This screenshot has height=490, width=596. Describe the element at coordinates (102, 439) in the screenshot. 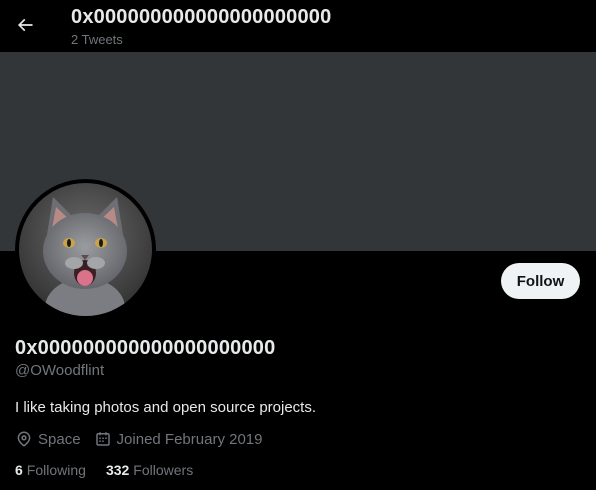

I see `calendar-icon` at that location.